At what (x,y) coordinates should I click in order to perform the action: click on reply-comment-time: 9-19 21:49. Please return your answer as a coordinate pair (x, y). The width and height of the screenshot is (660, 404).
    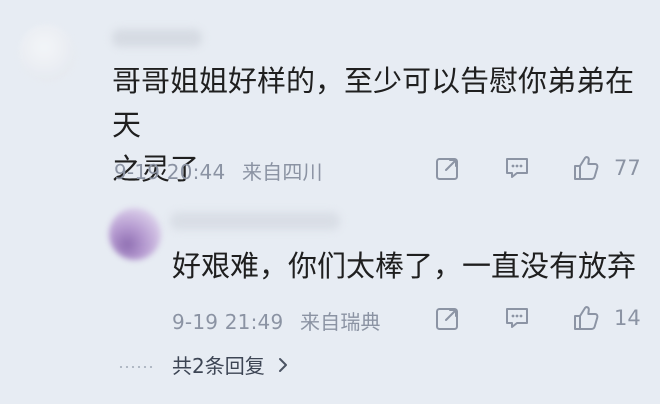
    Looking at the image, I should click on (228, 322).